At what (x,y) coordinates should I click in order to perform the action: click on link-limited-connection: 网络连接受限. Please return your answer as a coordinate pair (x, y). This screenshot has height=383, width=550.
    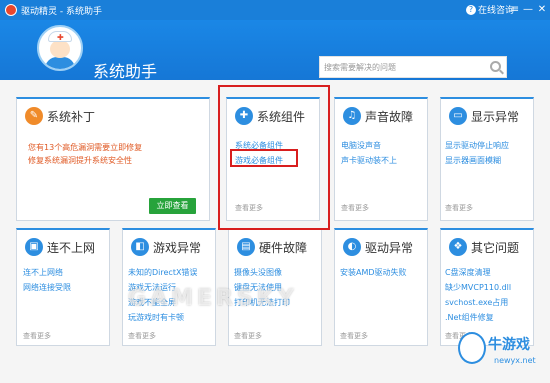
    Looking at the image, I should click on (47, 287).